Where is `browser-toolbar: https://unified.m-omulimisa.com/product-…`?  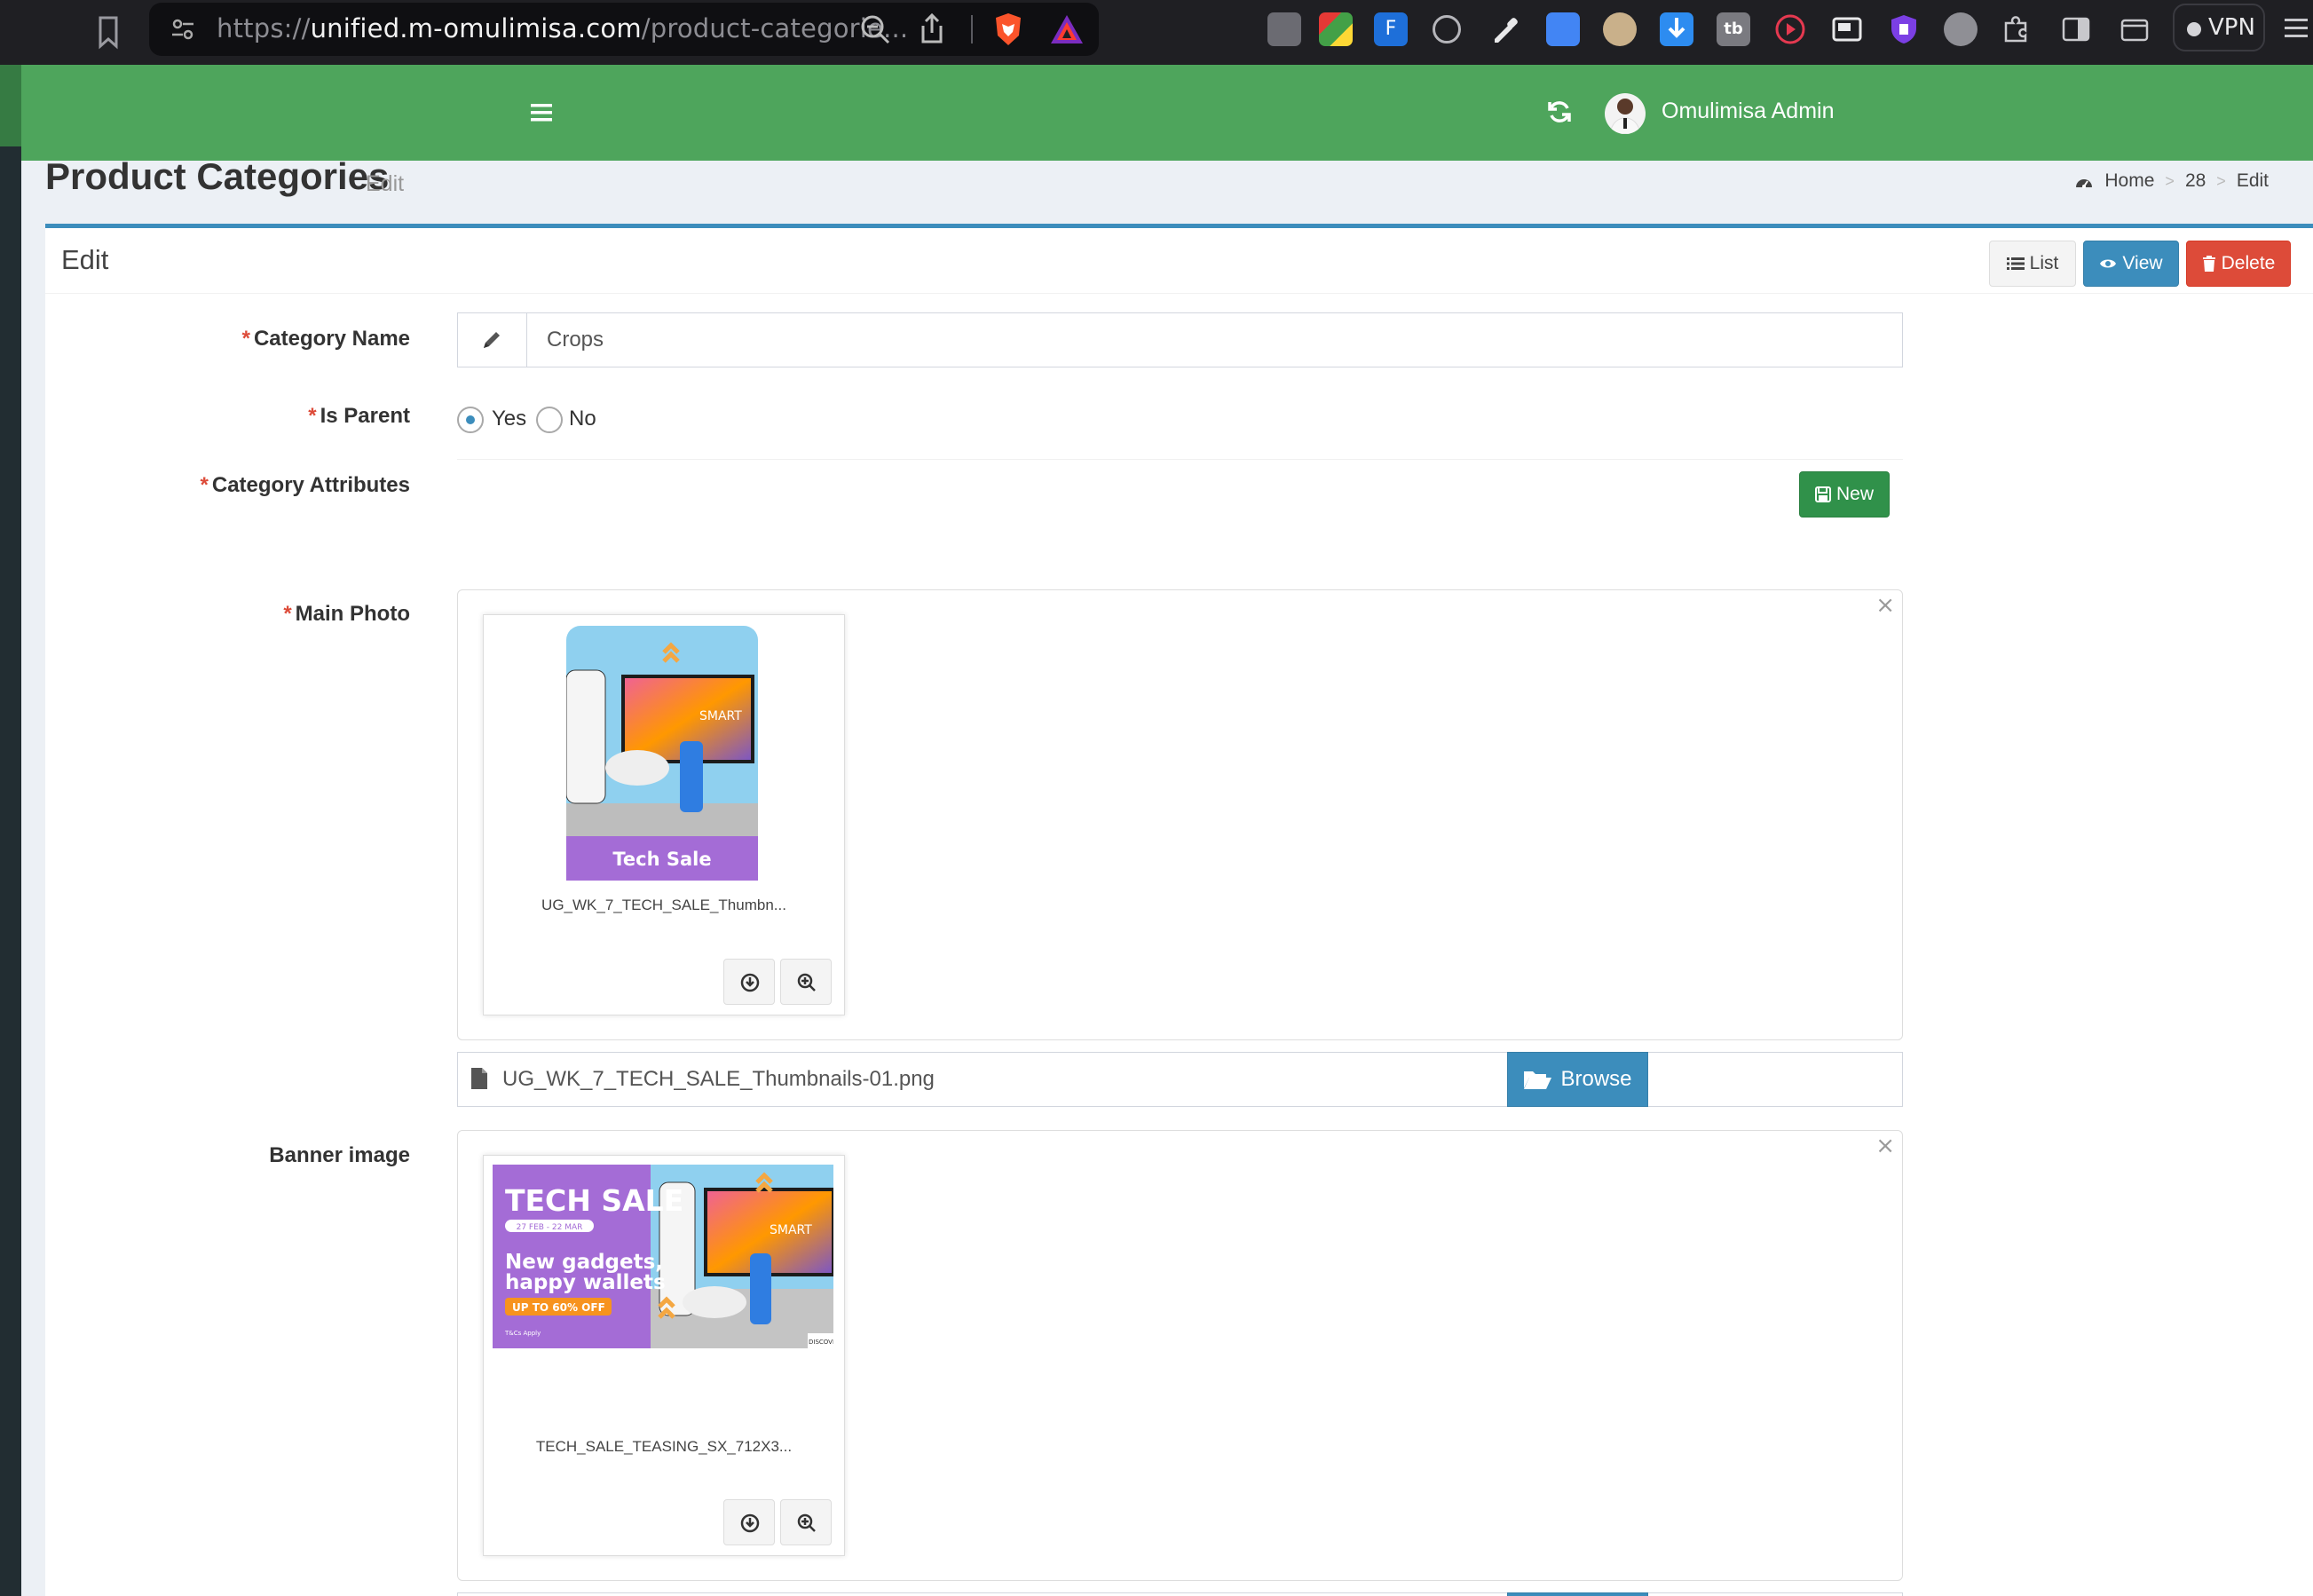 browser-toolbar: https://unified.m-omulimisa.com/product-… is located at coordinates (1156, 32).